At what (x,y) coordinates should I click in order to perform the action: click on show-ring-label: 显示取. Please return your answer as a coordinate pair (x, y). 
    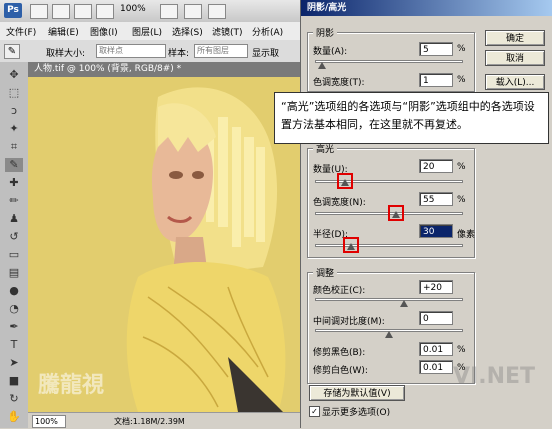
    Looking at the image, I should click on (265, 52).